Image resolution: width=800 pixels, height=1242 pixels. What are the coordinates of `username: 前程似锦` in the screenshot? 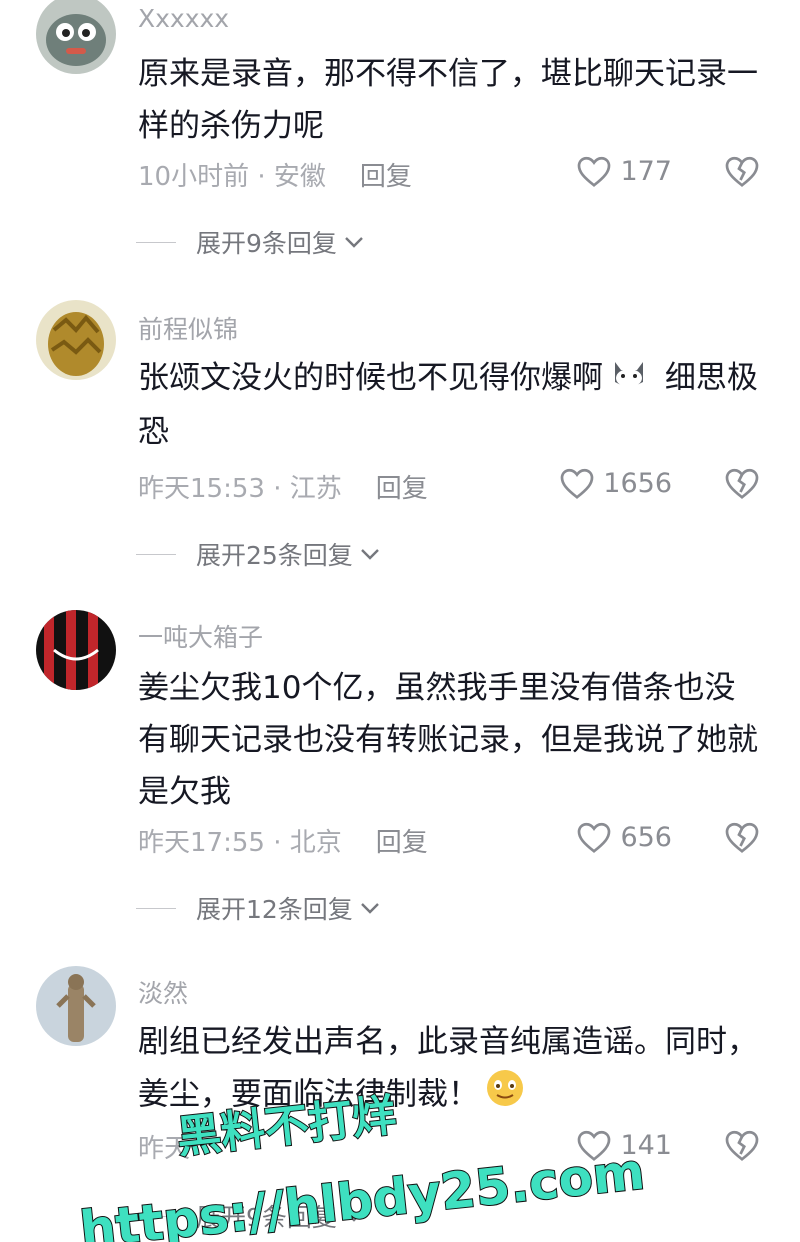 It's located at (188, 328).